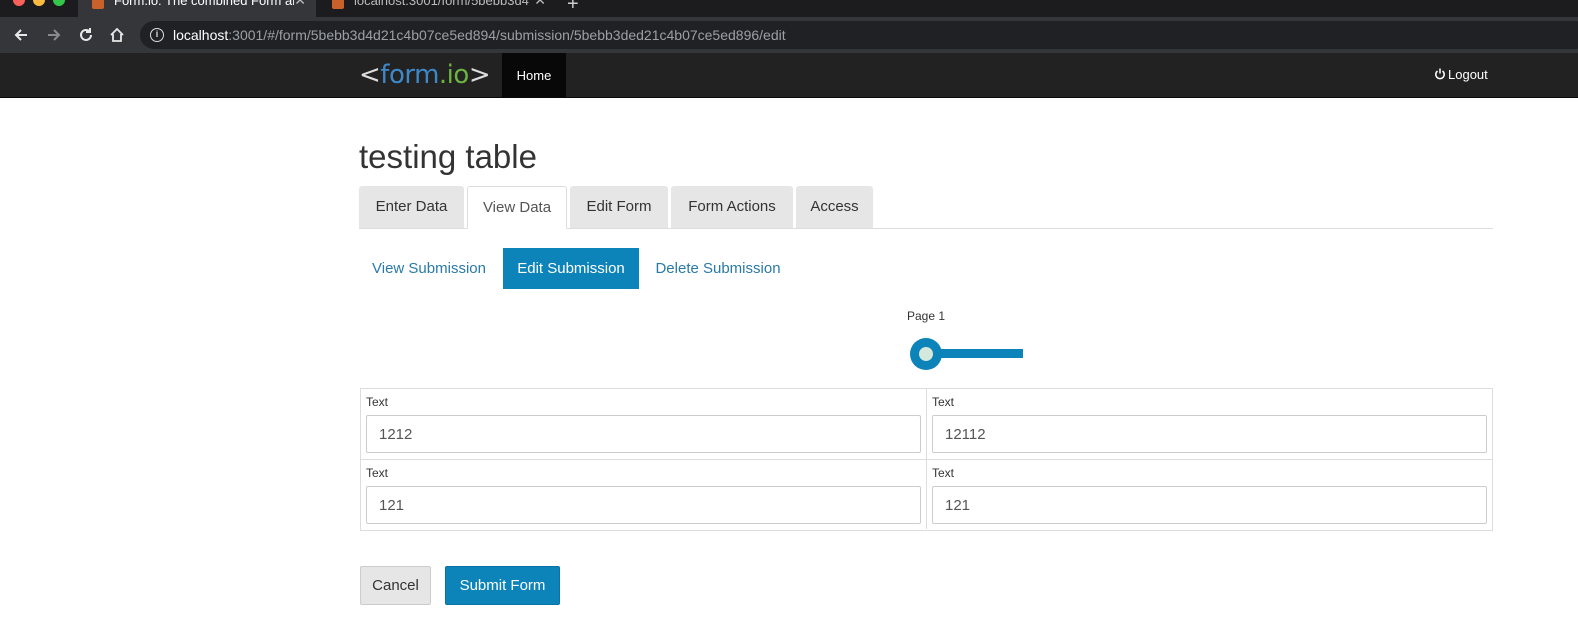 The height and width of the screenshot is (639, 1578). What do you see at coordinates (86, 35) in the screenshot?
I see `reload-icon` at bounding box center [86, 35].